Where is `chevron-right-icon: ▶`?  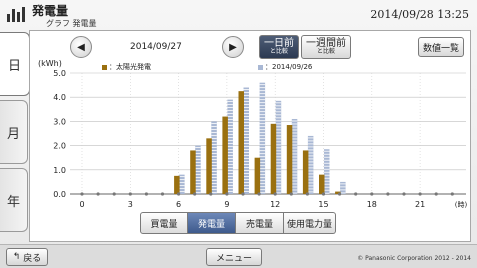
chevron-right-icon: ▶ is located at coordinates (233, 47).